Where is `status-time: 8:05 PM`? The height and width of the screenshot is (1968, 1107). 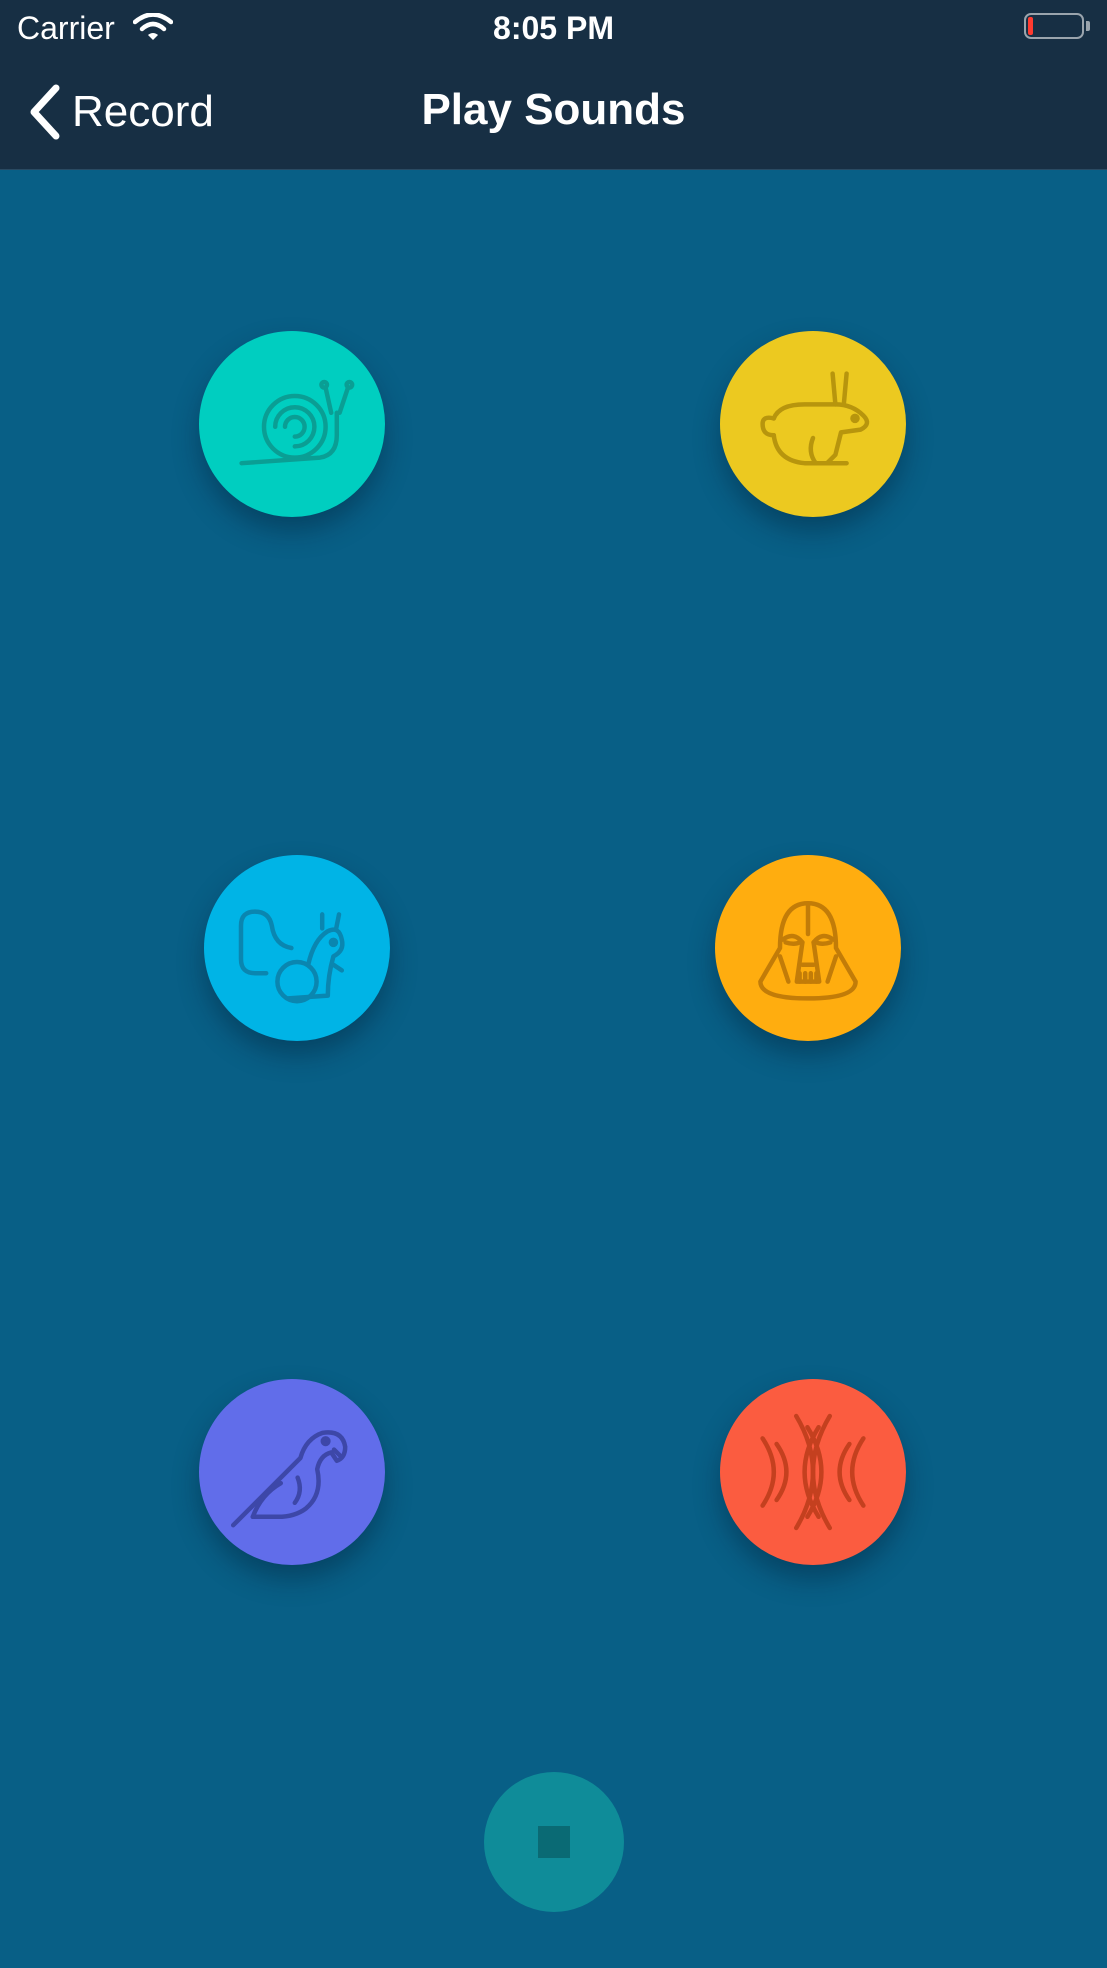
status-time: 8:05 PM is located at coordinates (553, 28).